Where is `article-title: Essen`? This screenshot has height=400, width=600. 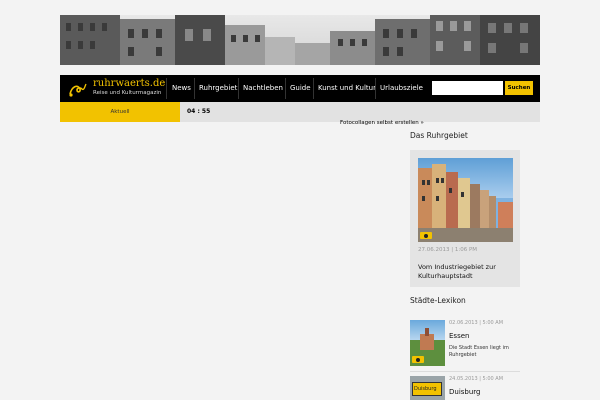 article-title: Essen is located at coordinates (459, 336).